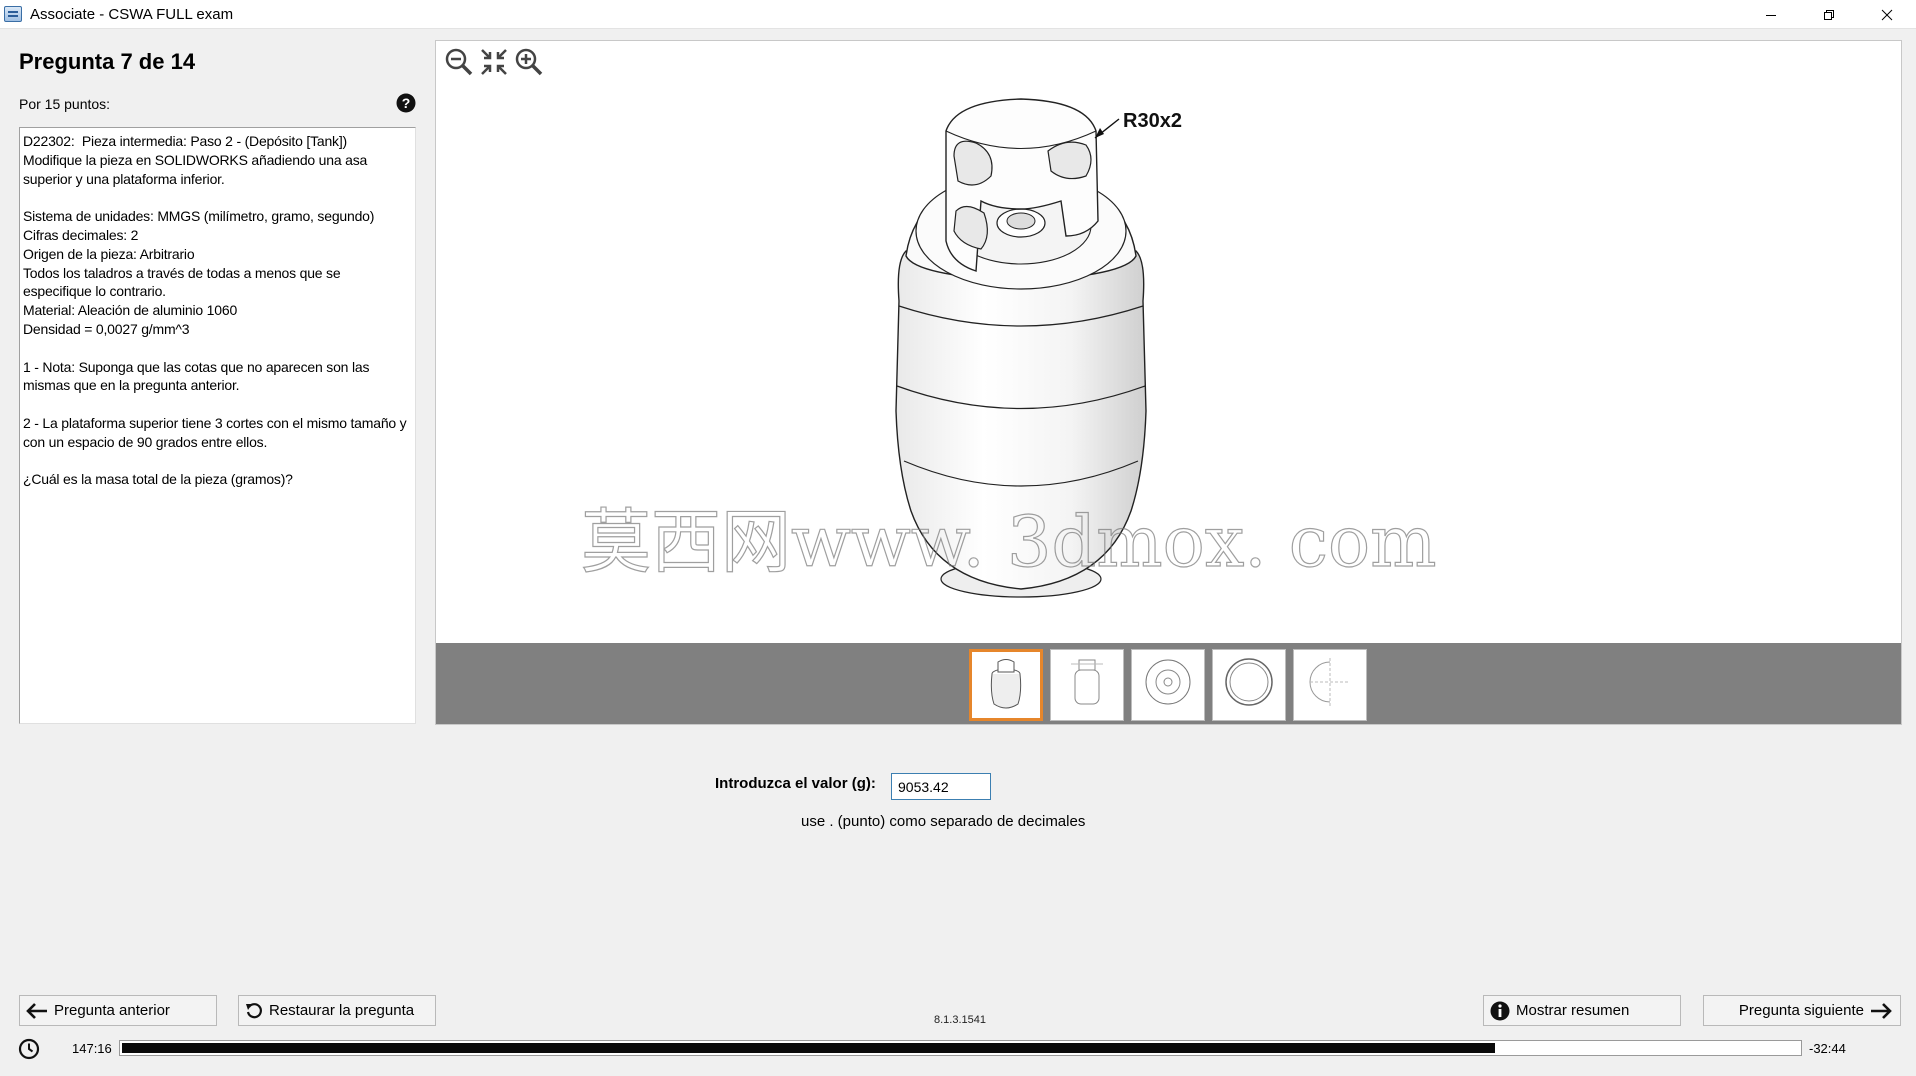  What do you see at coordinates (132, 14) in the screenshot?
I see `window-title: Associate - CSWA FULL exam` at bounding box center [132, 14].